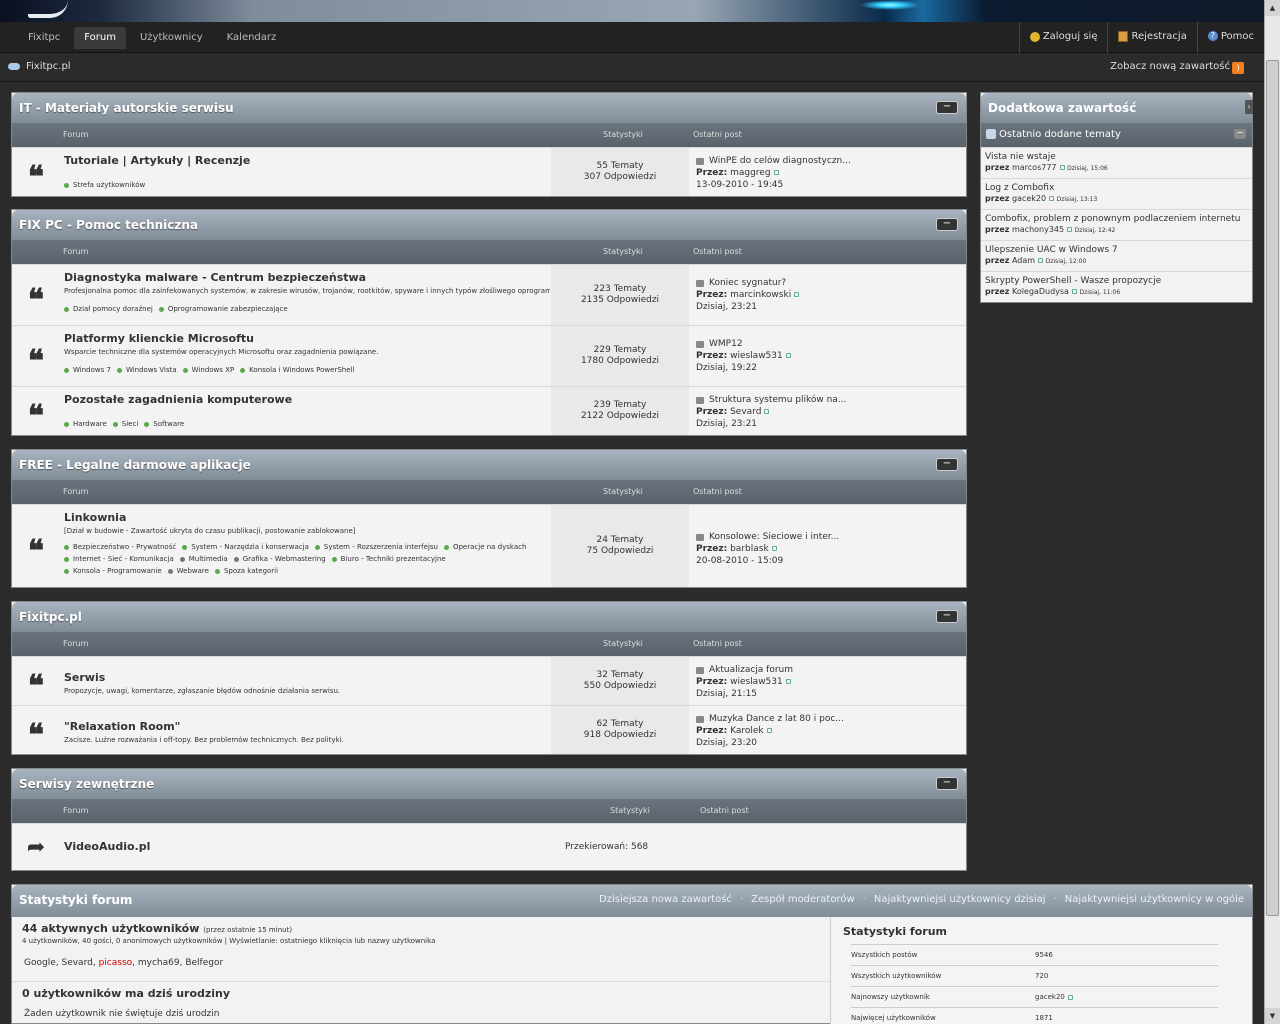  What do you see at coordinates (1034, 167) in the screenshot?
I see `recent-topic-author: marcos777` at bounding box center [1034, 167].